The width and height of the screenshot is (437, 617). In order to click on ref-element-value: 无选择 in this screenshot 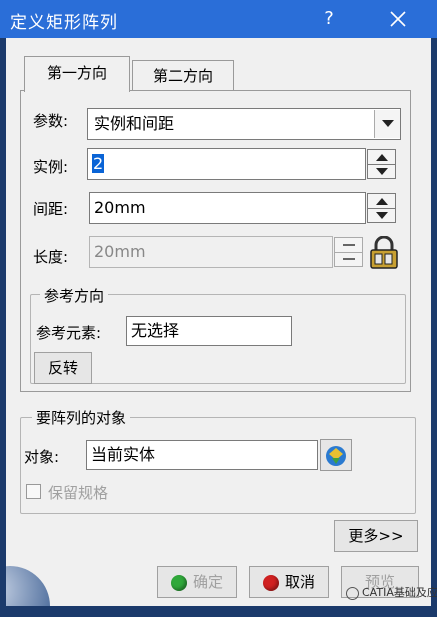, I will do `click(155, 330)`.